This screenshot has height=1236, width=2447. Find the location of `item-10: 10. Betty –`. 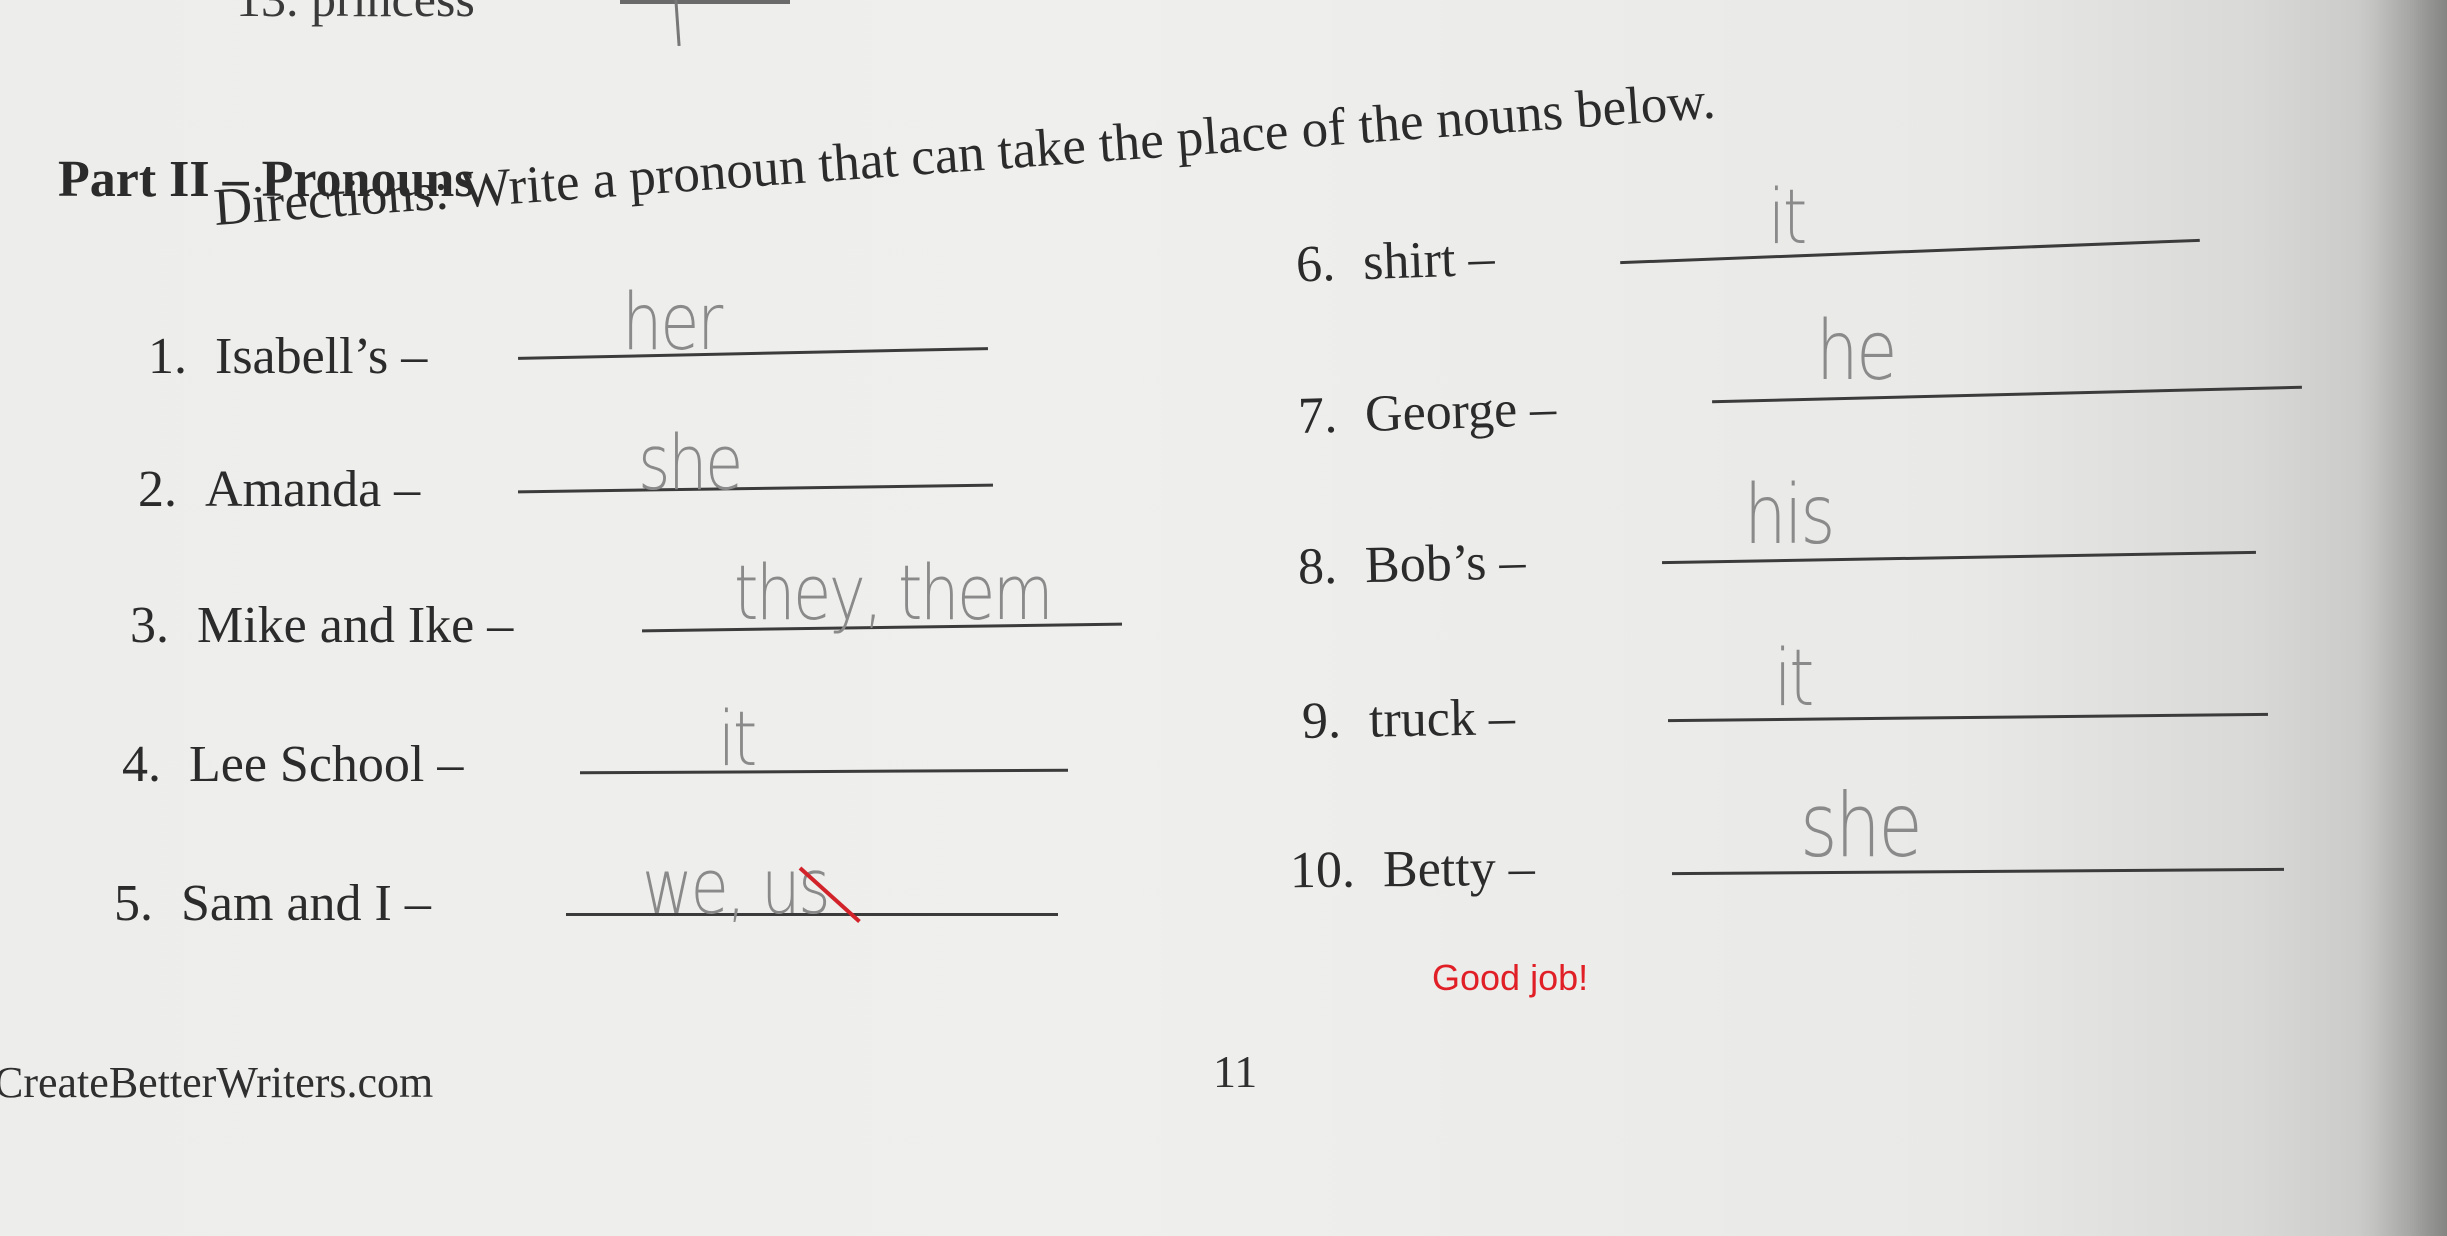

item-10: 10. Betty – is located at coordinates (1412, 870).